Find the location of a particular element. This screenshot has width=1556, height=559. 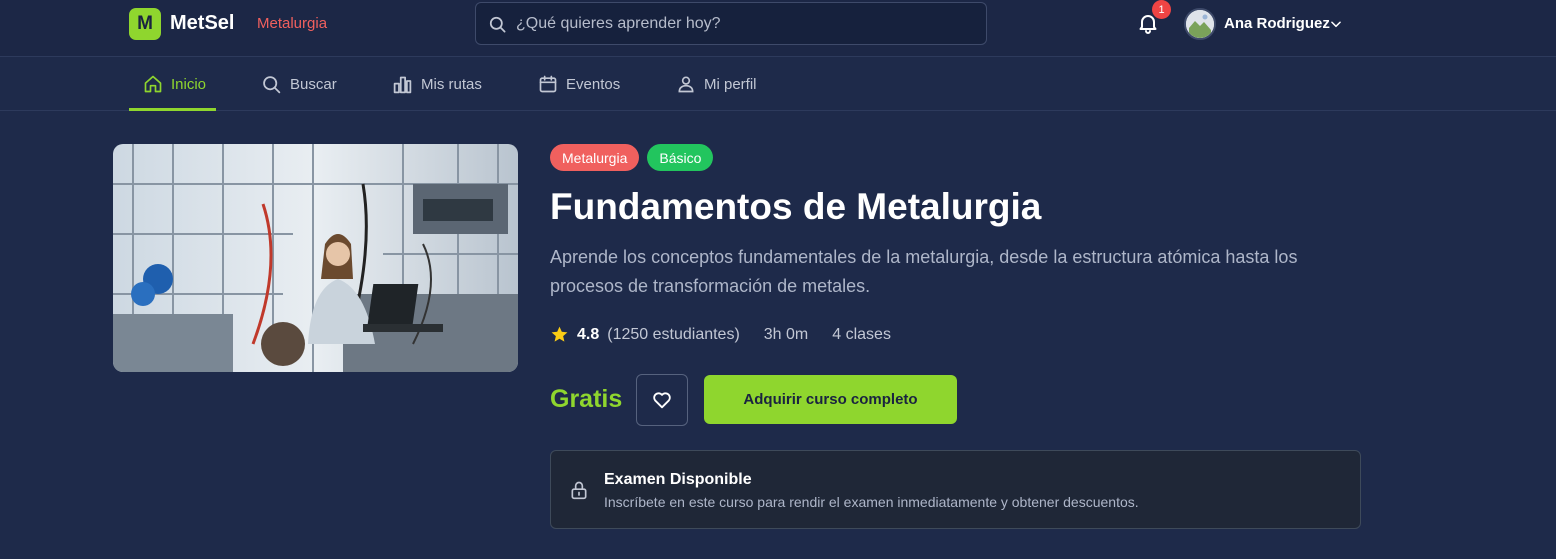

heart-icon is located at coordinates (662, 400).